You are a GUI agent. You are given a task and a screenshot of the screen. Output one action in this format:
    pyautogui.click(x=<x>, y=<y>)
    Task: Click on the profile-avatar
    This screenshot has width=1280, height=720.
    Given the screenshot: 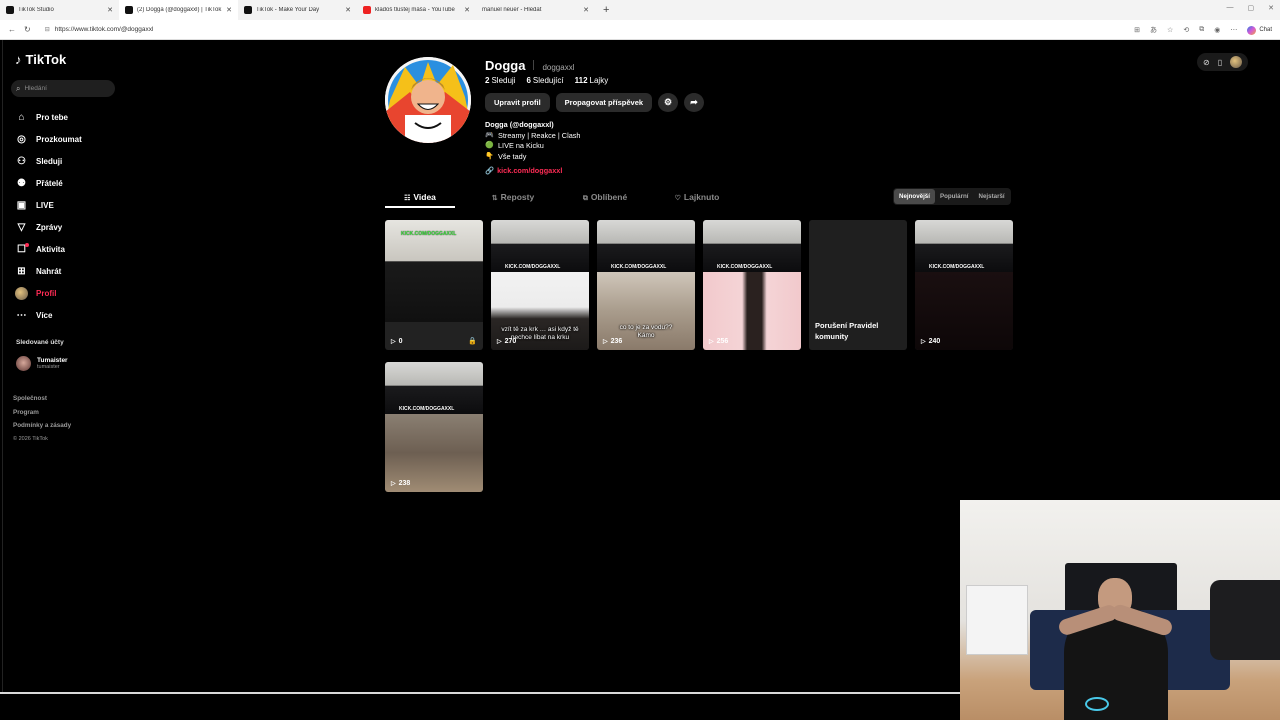 What is the action you would take?
    pyautogui.click(x=428, y=100)
    